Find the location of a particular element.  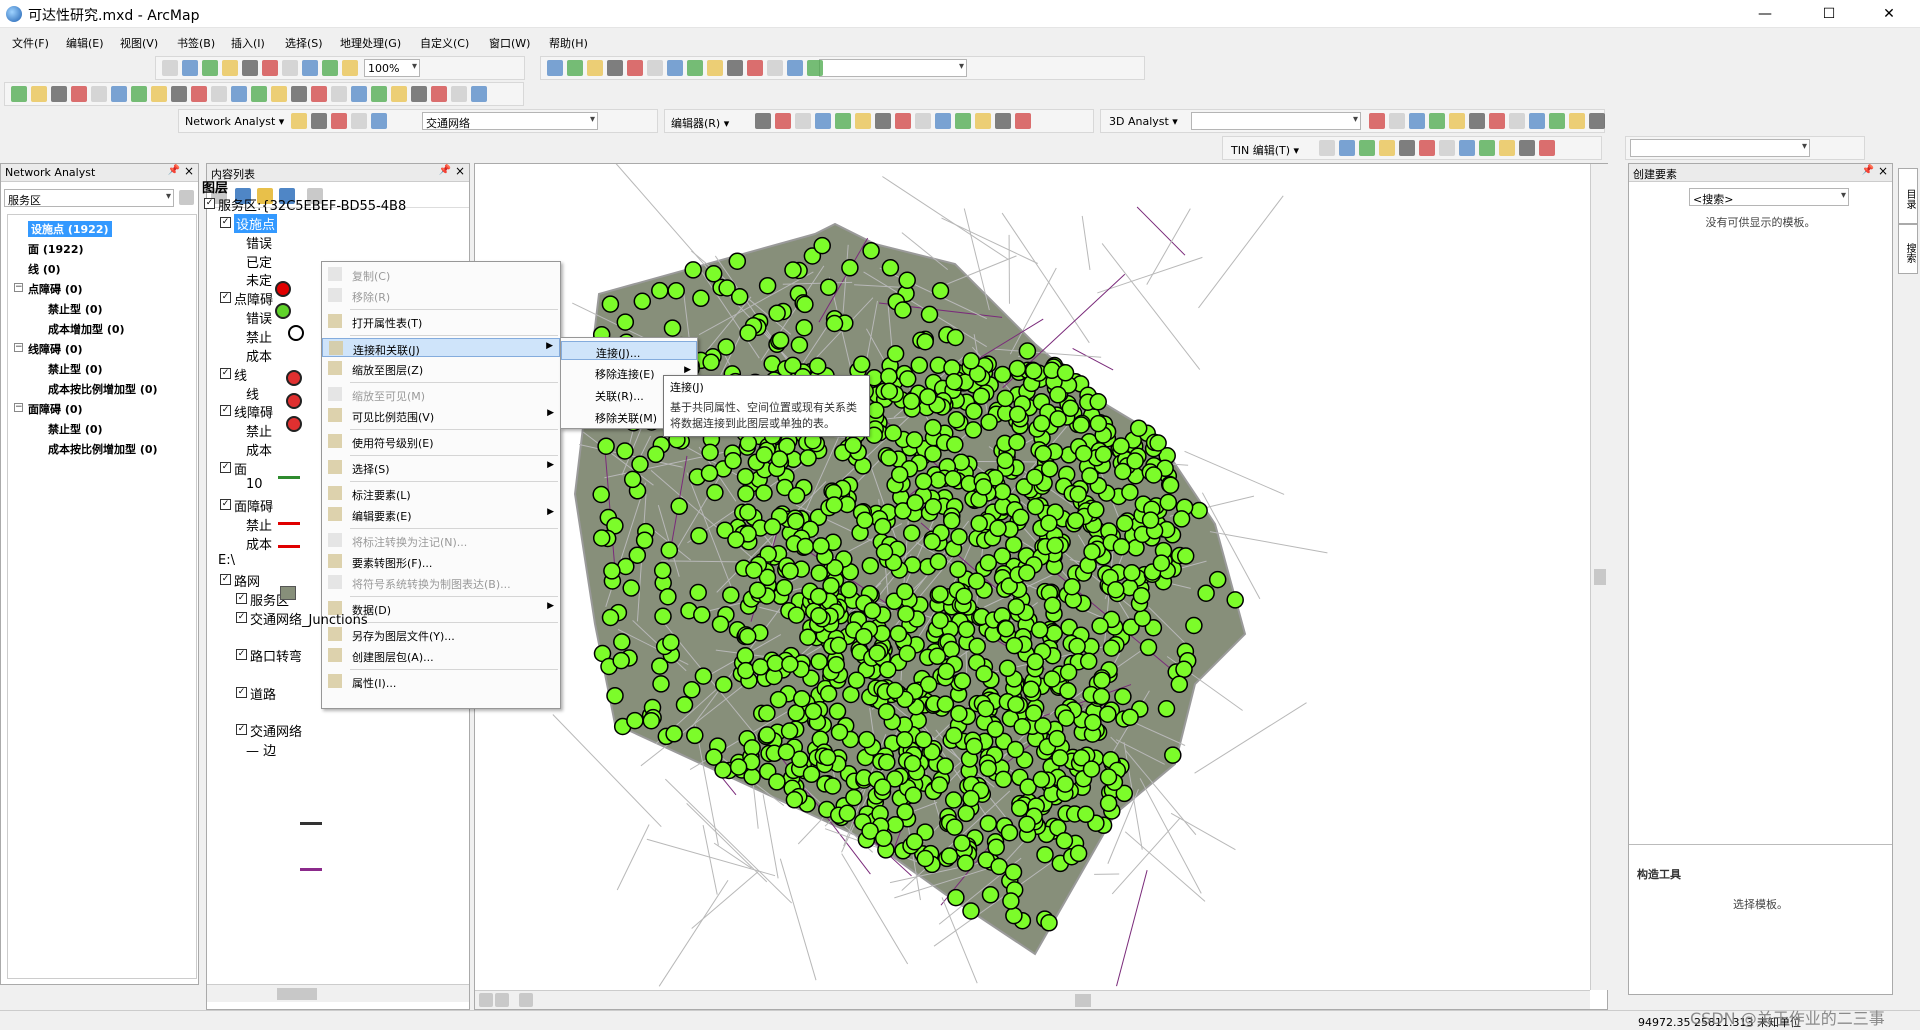

template-search-combo: <搜索> is located at coordinates (1769, 197).